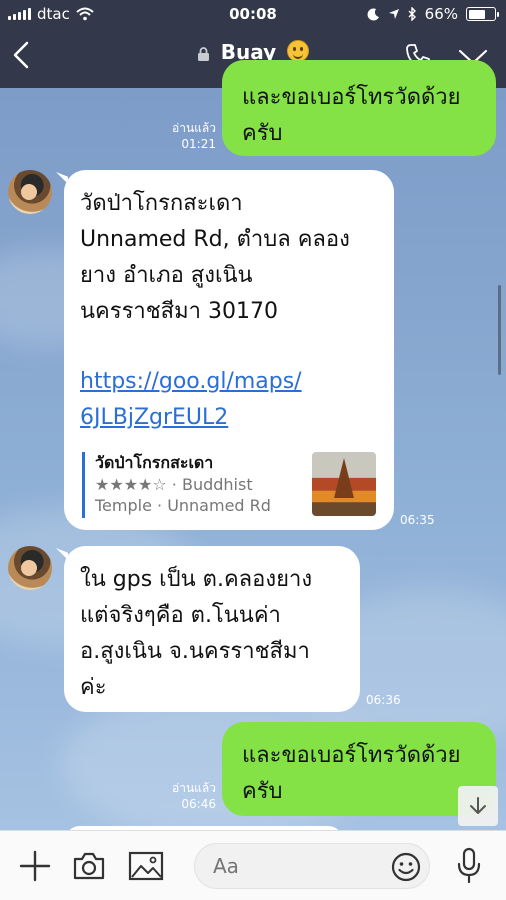  What do you see at coordinates (476, 14) in the screenshot?
I see `battery-level` at bounding box center [476, 14].